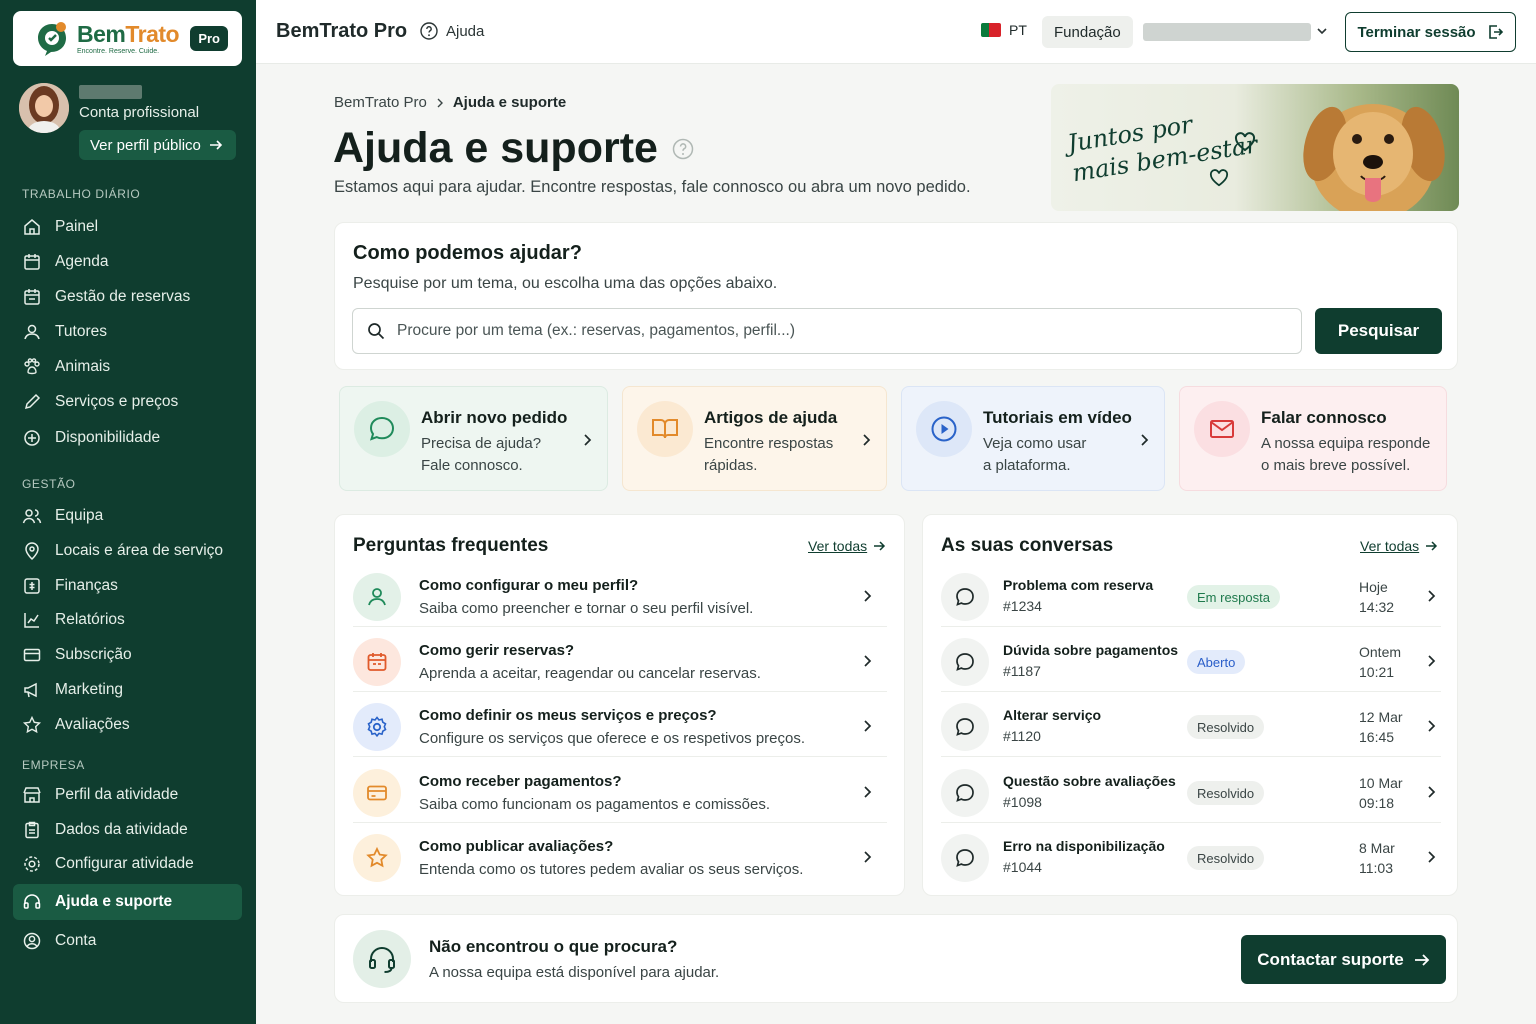  Describe the element at coordinates (1381, 783) in the screenshot. I see `conversation-date: 10 Mar` at that location.